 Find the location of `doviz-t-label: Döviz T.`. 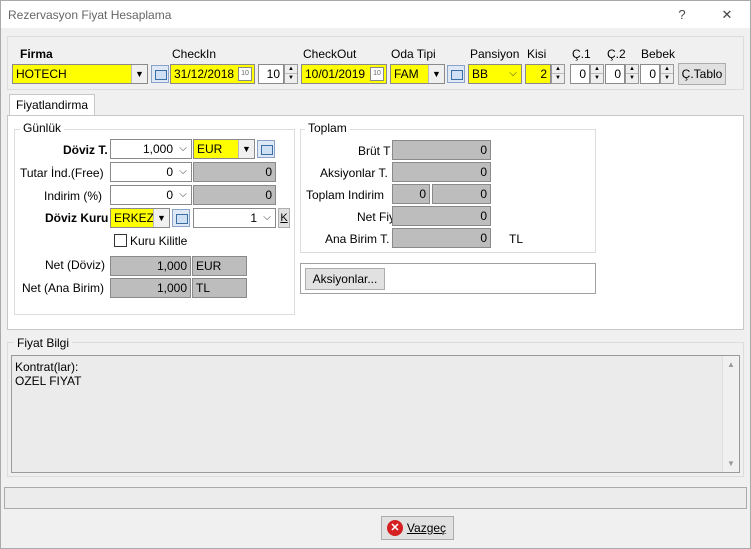

doviz-t-label: Döviz T. is located at coordinates (85, 150).